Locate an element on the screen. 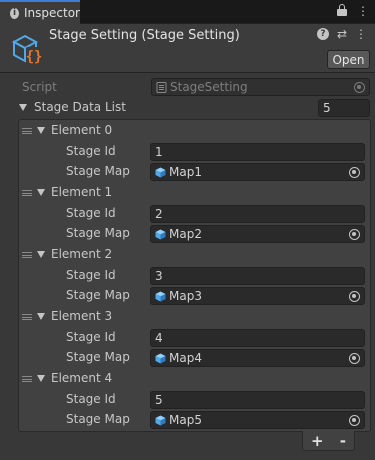 The image size is (375, 460). script-row: Script StageSetting is located at coordinates (187, 88).